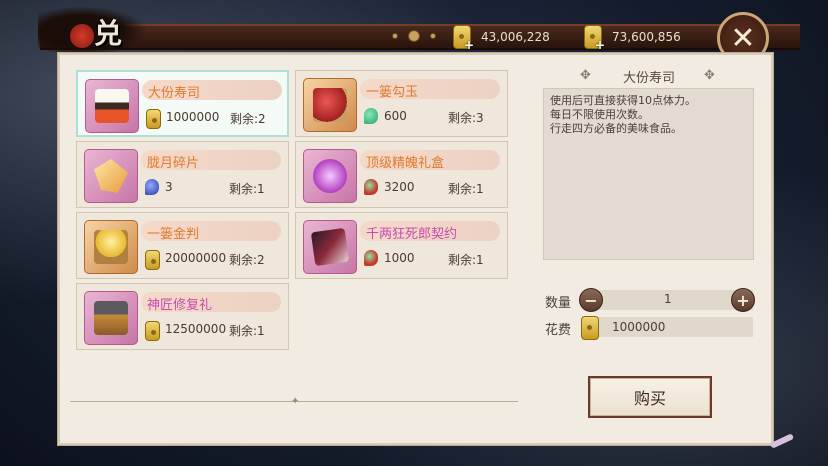 The height and width of the screenshot is (466, 828). I want to click on jade-currency: + 73,600,856, so click(632, 38).